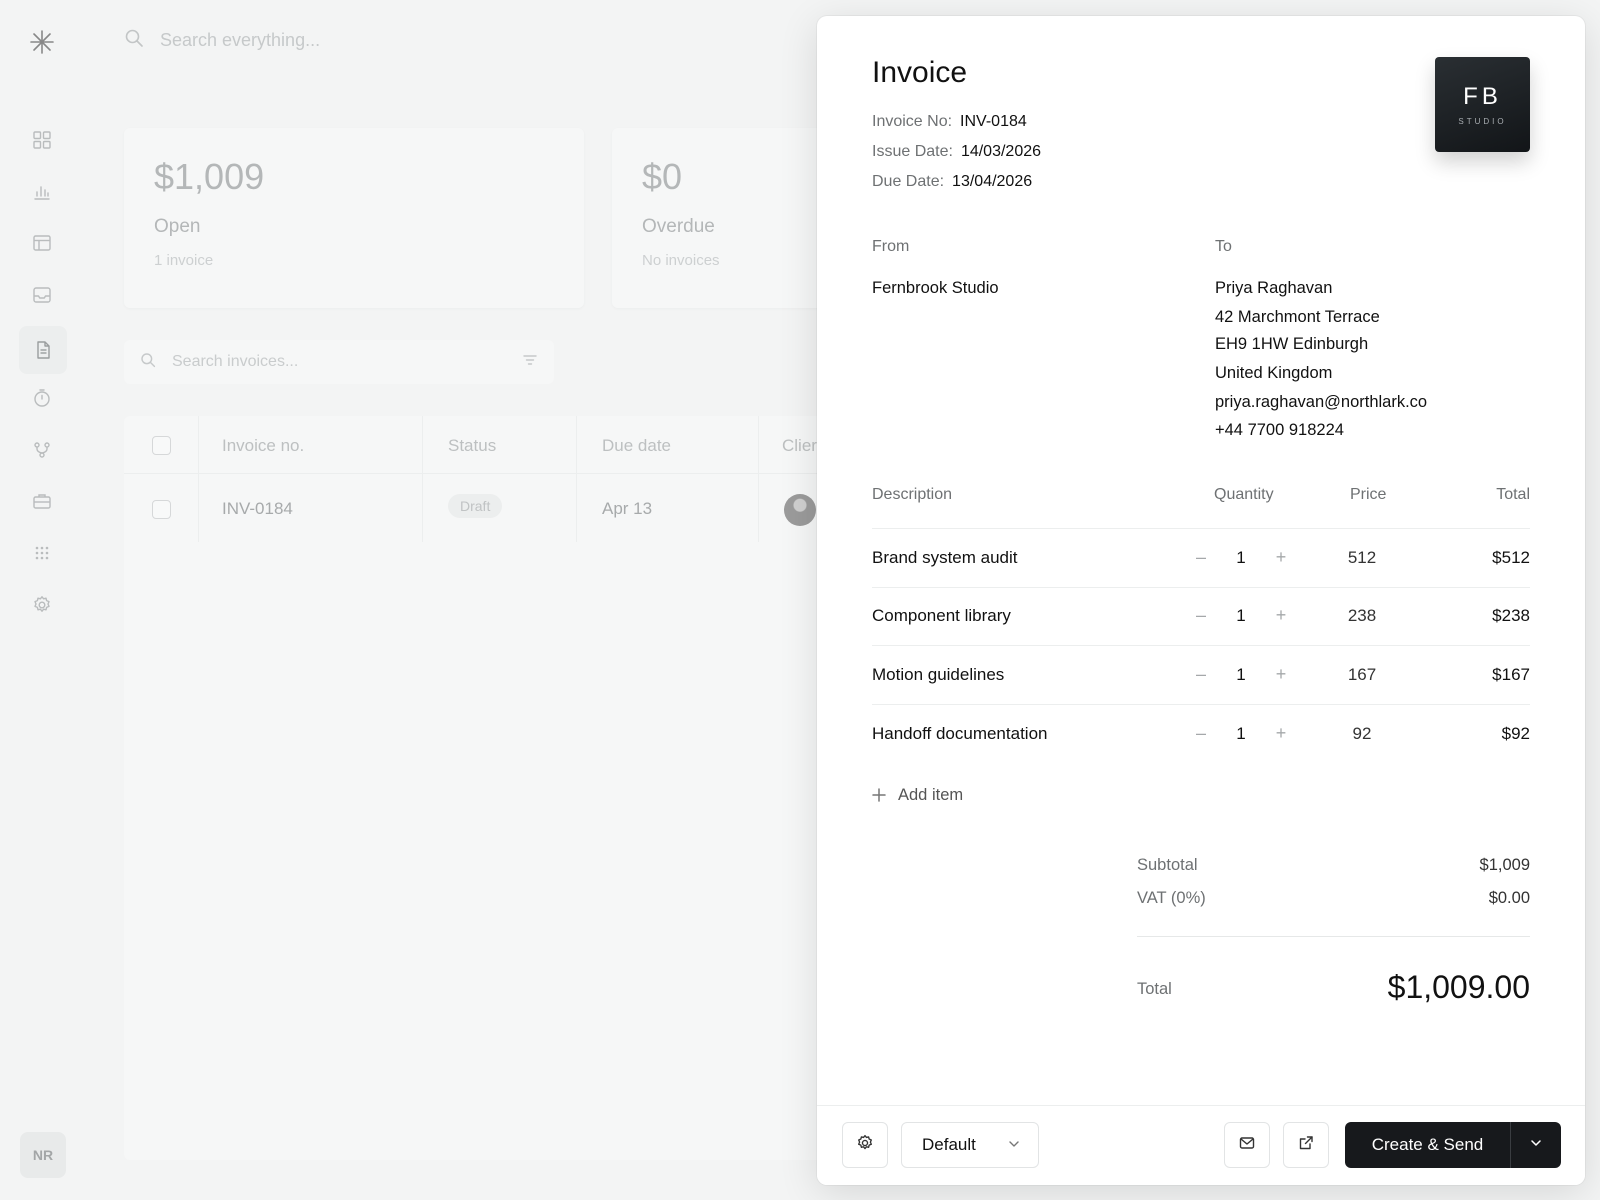  I want to click on table-header: Invoice no. Status Due date Clier, so click(474, 445).